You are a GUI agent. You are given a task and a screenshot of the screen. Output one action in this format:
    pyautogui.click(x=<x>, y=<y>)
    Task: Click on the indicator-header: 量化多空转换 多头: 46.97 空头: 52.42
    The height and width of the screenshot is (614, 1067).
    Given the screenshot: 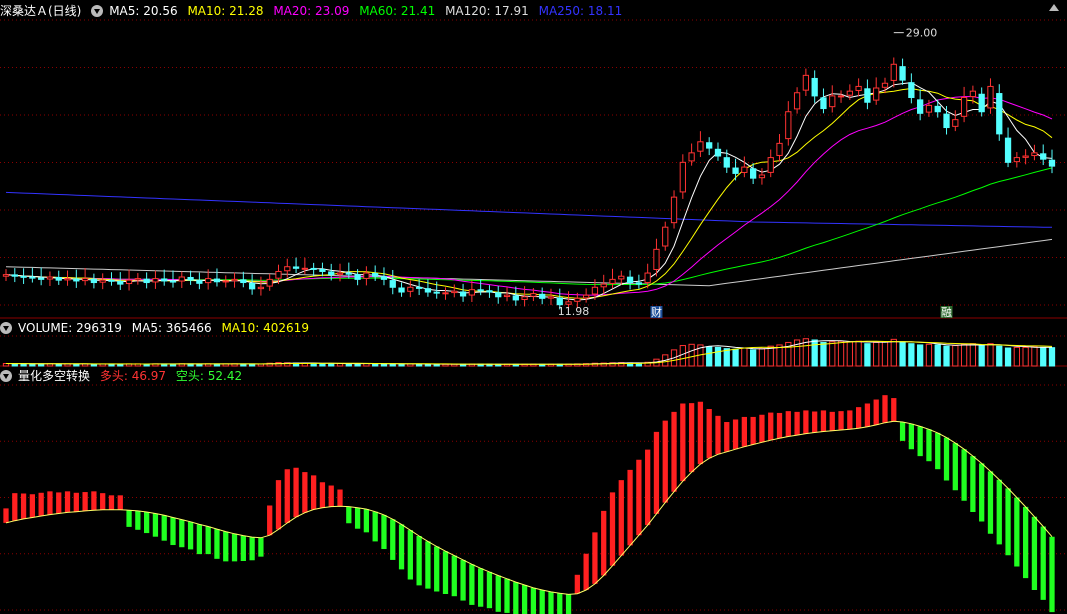 What is the action you would take?
    pyautogui.click(x=124, y=376)
    